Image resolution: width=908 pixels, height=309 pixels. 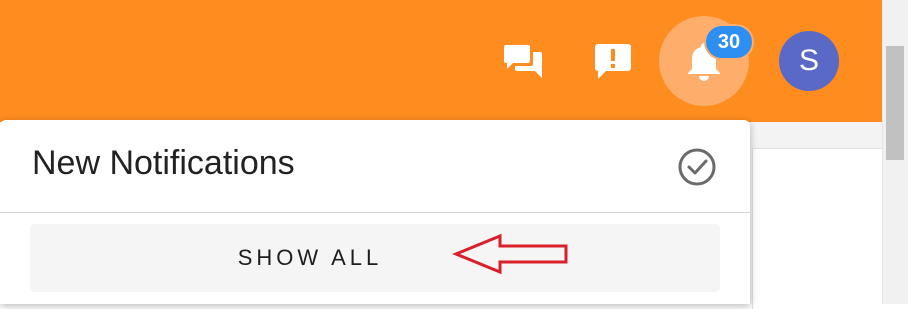 What do you see at coordinates (809, 61) in the screenshot?
I see `user-avatar: S` at bounding box center [809, 61].